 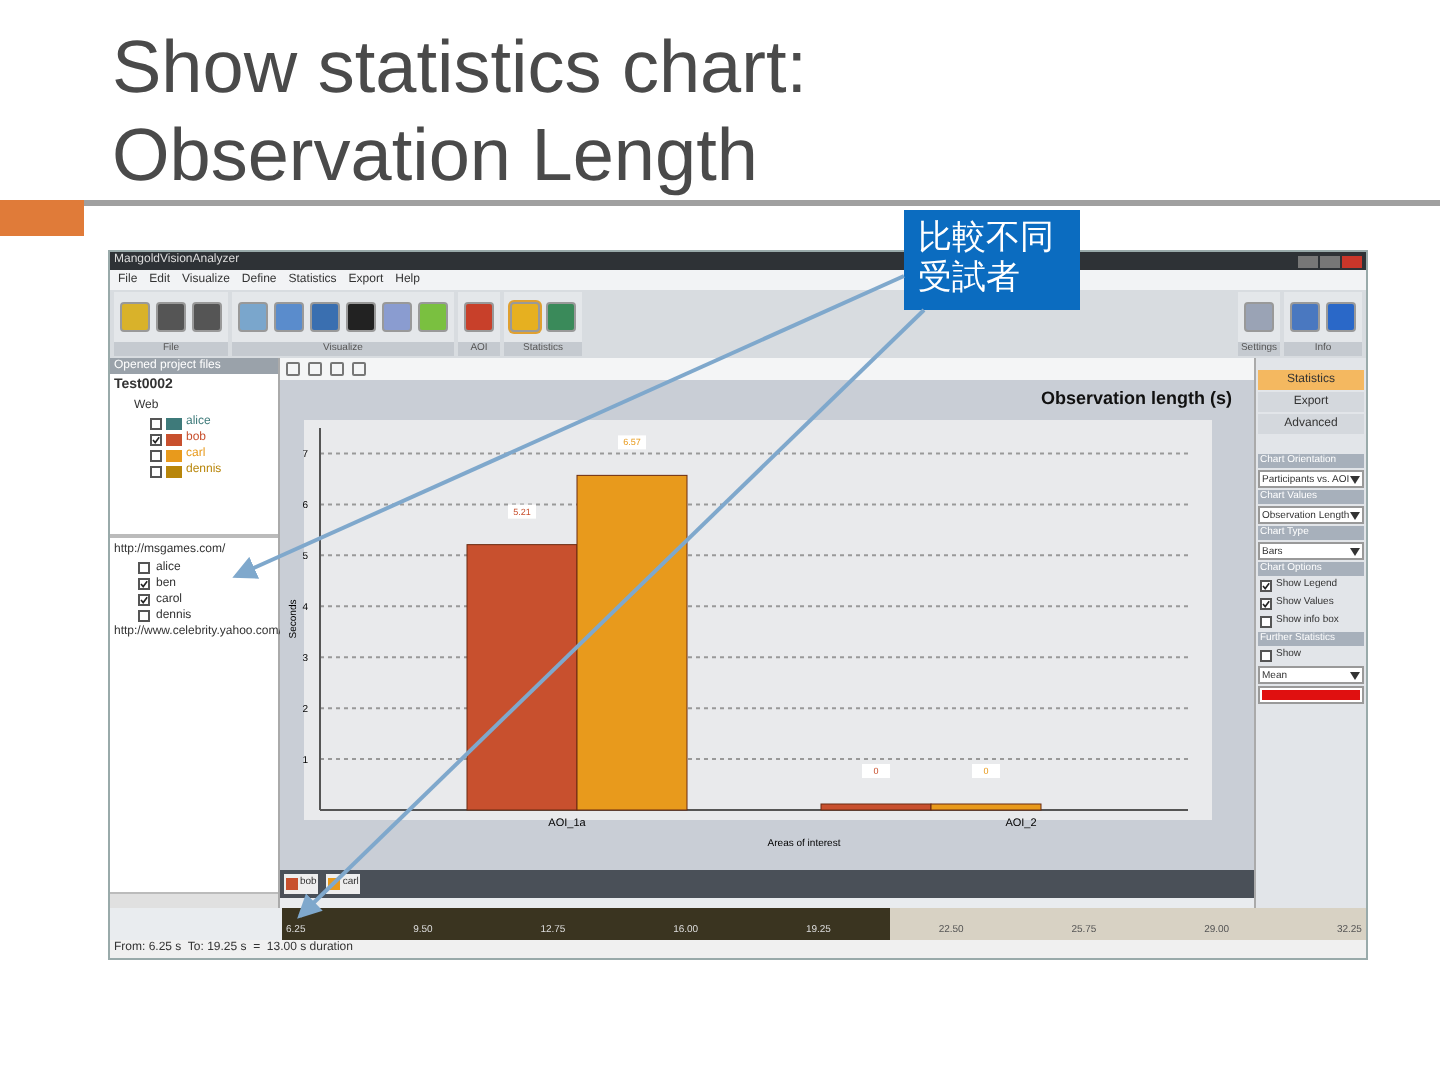 I want to click on accent-bar, so click(x=42, y=218).